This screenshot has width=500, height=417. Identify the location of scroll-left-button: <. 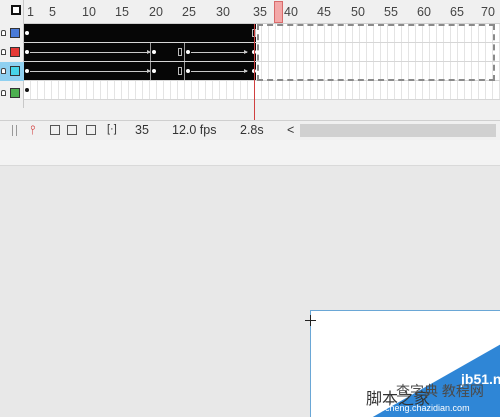
(290, 130).